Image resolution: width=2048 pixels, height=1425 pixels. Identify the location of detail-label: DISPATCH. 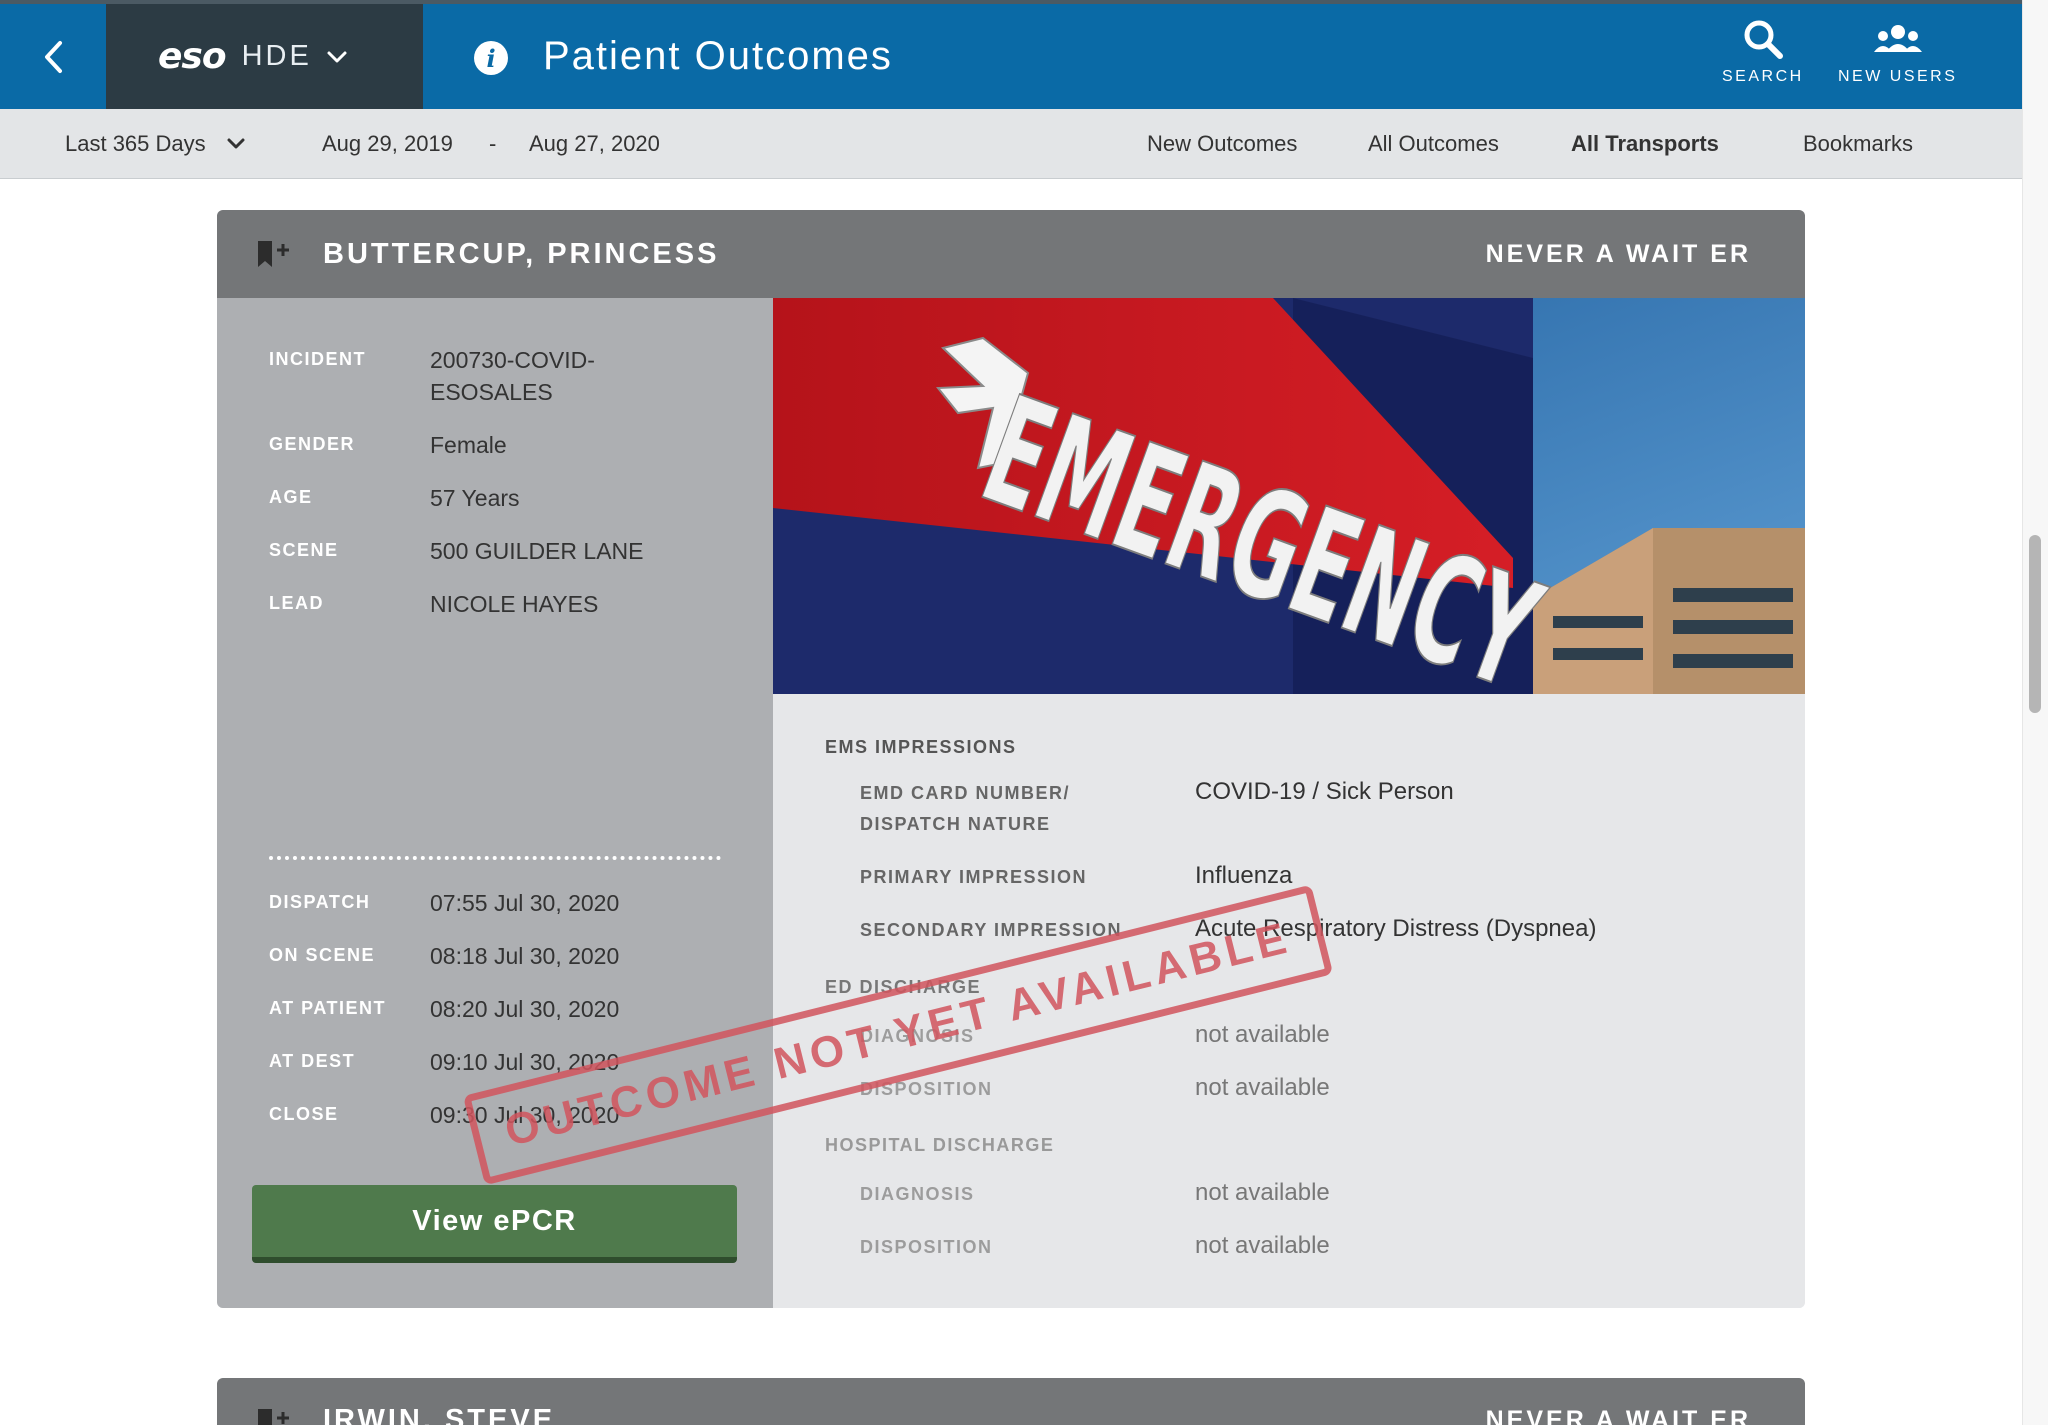
(320, 902).